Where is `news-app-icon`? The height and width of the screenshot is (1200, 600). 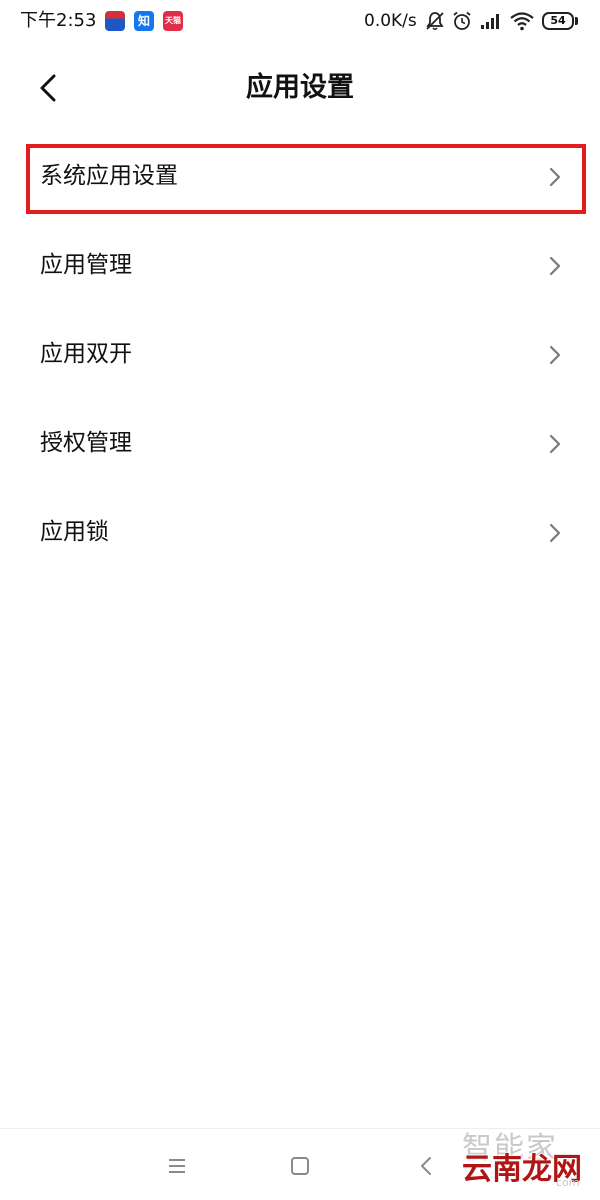 news-app-icon is located at coordinates (115, 21).